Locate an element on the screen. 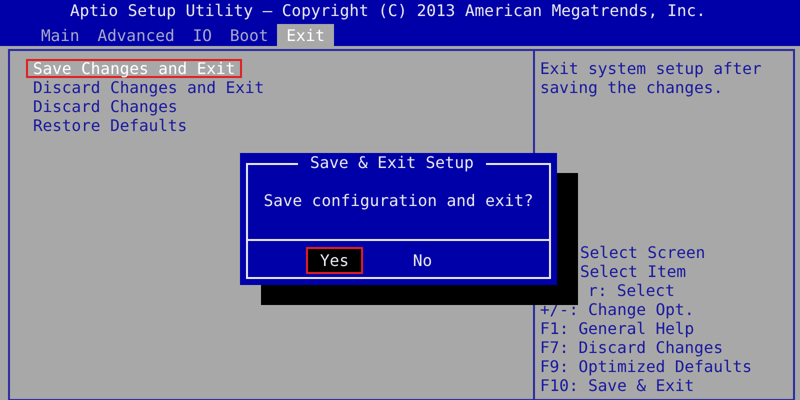 The width and height of the screenshot is (800, 400). dialog-button: No is located at coordinates (422, 260).